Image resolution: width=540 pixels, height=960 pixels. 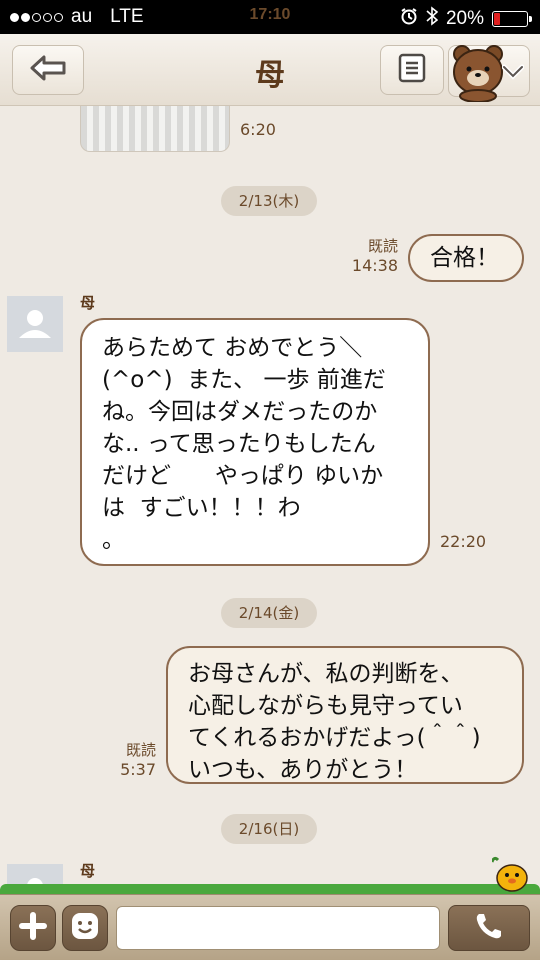 I want to click on smiley-icon, so click(x=85, y=928).